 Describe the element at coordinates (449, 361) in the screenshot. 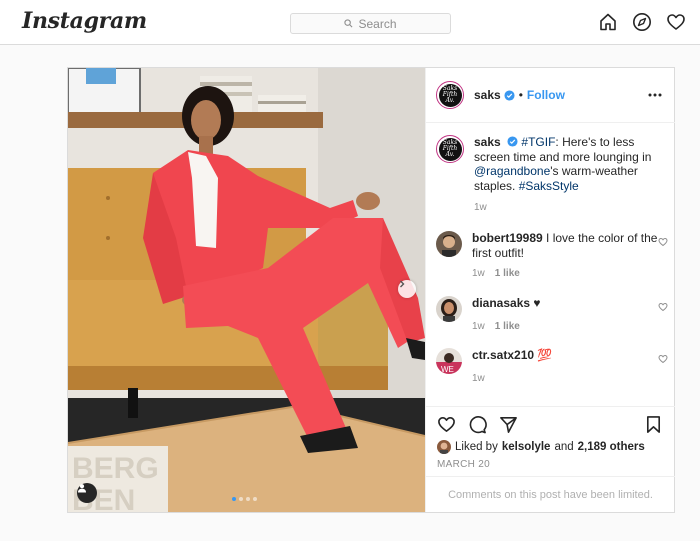

I see `commenter-avatar: WE` at that location.